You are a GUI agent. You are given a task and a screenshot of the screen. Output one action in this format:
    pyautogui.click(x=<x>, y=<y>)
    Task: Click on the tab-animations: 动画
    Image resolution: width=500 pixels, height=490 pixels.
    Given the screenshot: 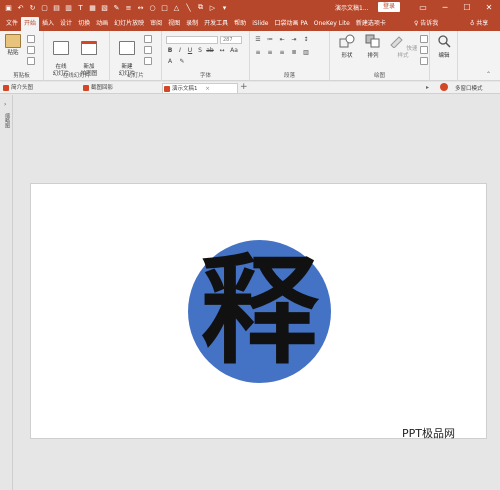 What is the action you would take?
    pyautogui.click(x=102, y=24)
    